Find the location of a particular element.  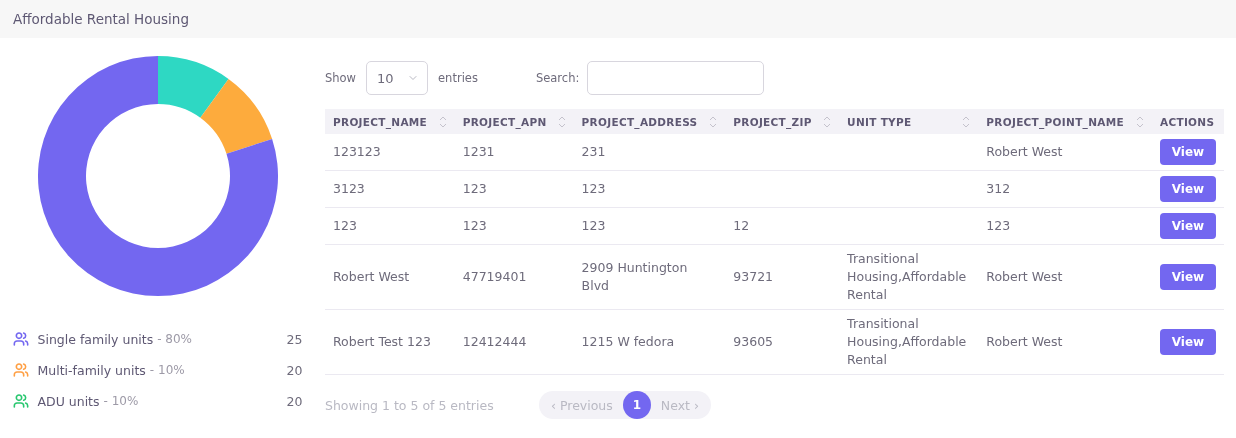

table-cell: 1215 W fedora is located at coordinates (649, 342).